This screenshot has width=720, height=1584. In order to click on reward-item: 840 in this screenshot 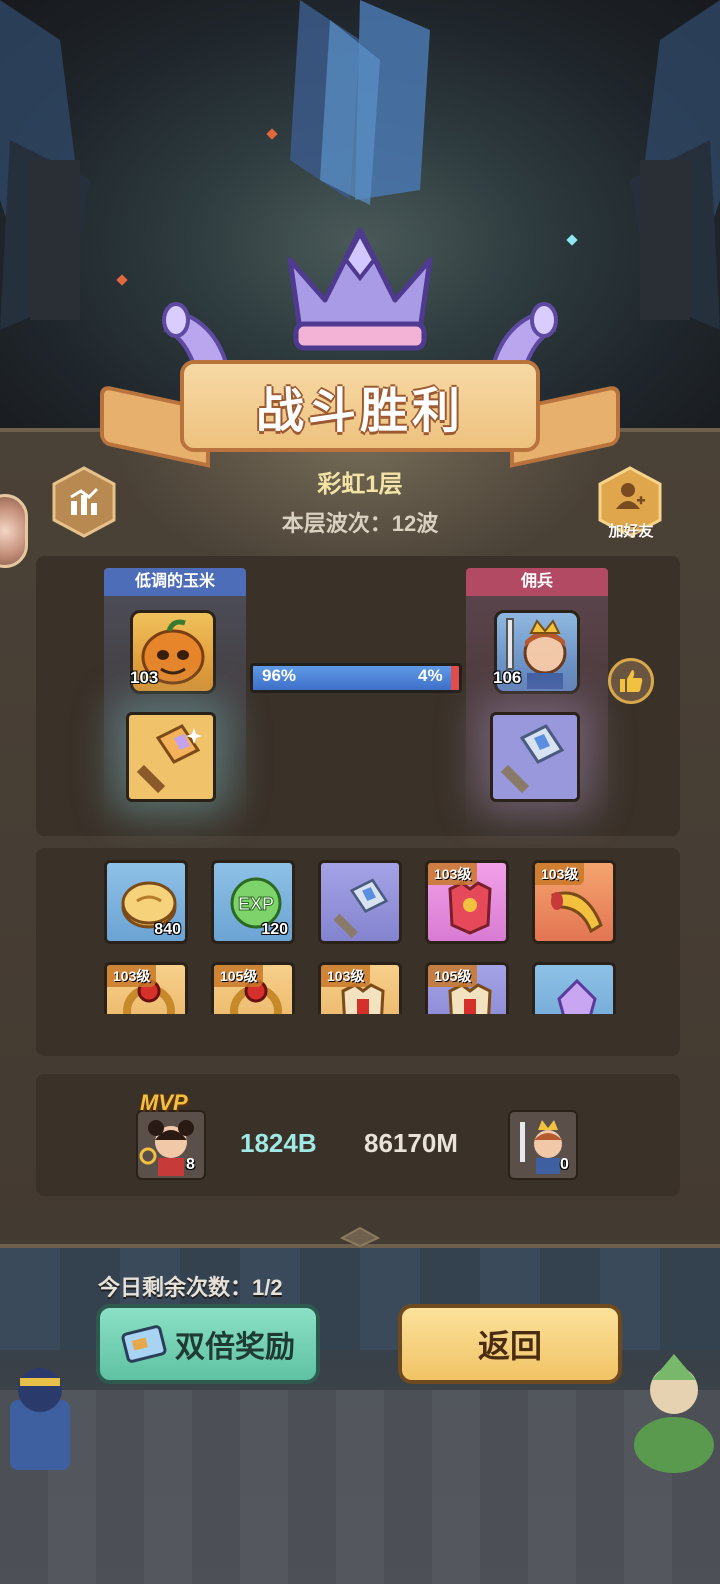, I will do `click(146, 902)`.